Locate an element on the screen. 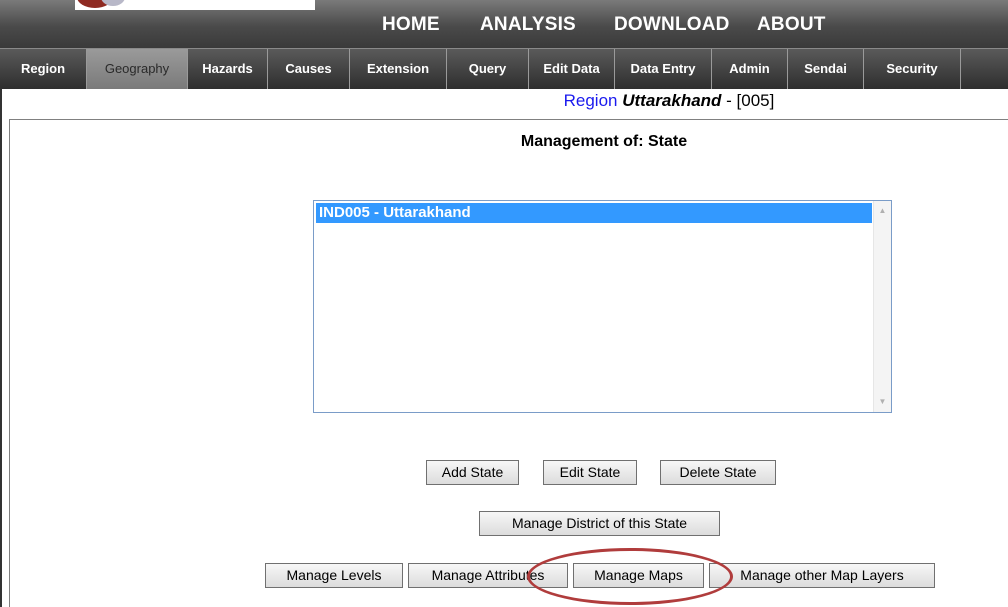 The width and height of the screenshot is (1008, 607). listbox-scrollbar: ▲ ▼ is located at coordinates (882, 306).